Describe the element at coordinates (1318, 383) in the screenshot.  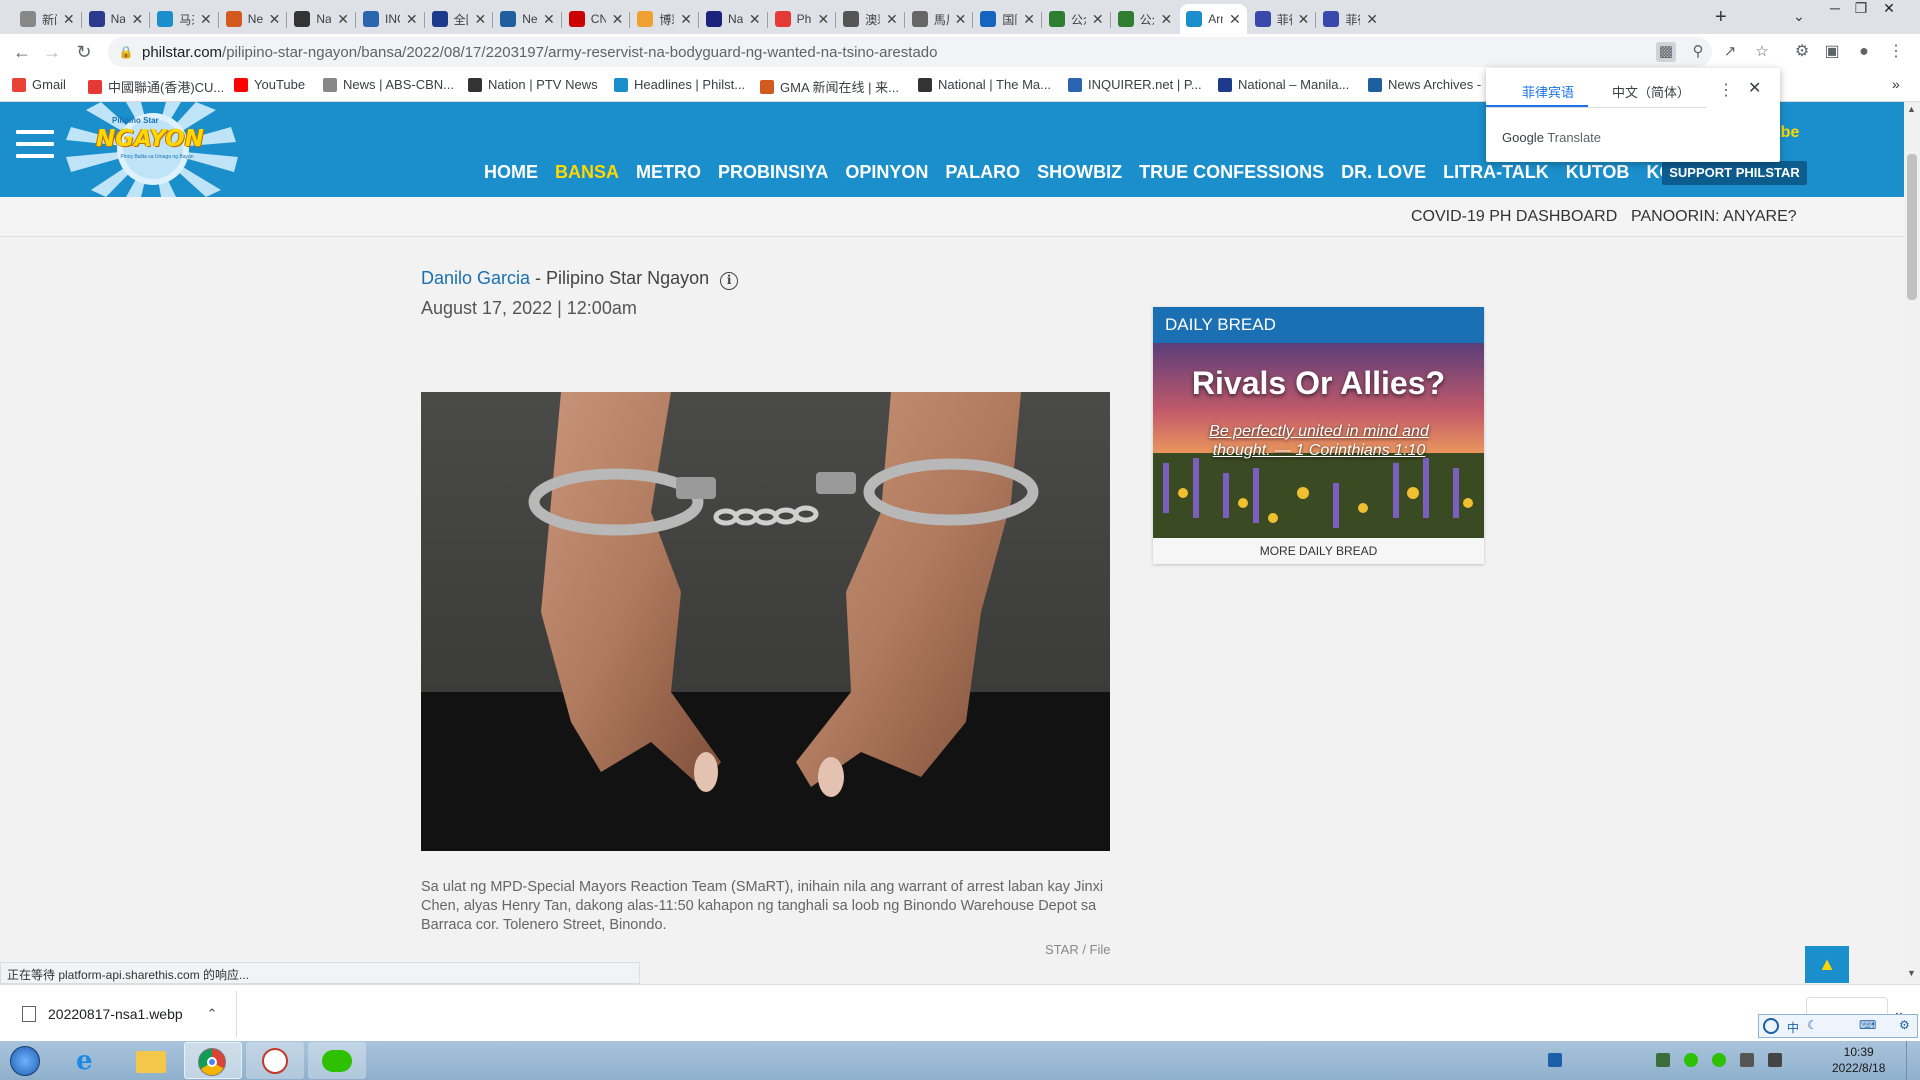
I see `daily-bread-title: Rivals Or Allies?` at that location.